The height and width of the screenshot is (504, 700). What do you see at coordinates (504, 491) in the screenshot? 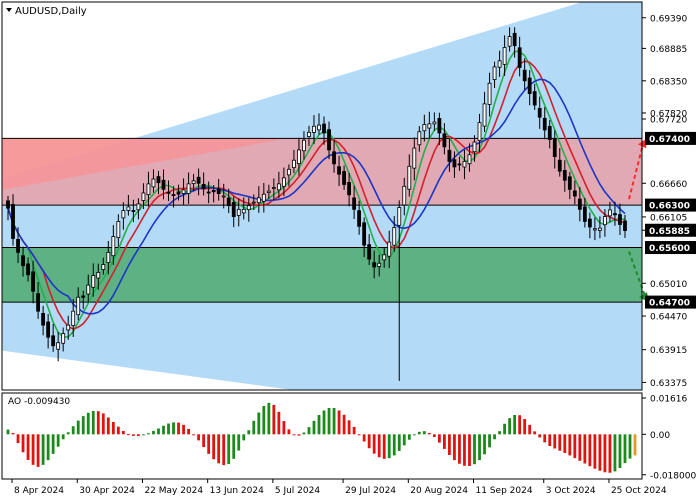
I see `date-tick-label: 11 Sep 2024` at bounding box center [504, 491].